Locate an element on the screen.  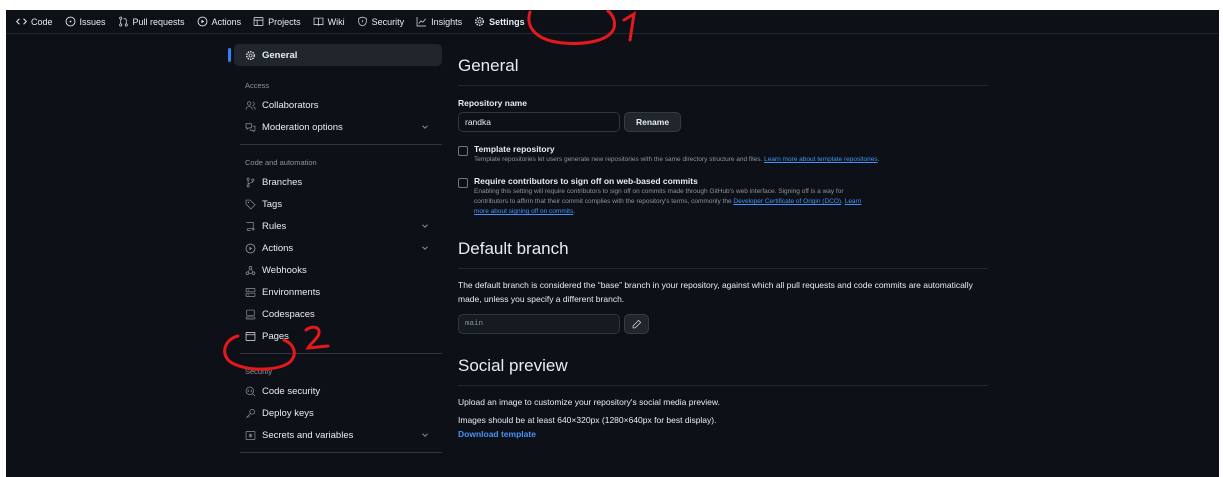
download-template-link: Download template is located at coordinates (723, 434).